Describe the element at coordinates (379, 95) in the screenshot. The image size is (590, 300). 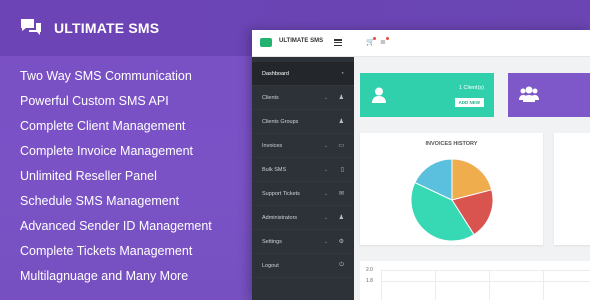
I see `user-icon` at that location.